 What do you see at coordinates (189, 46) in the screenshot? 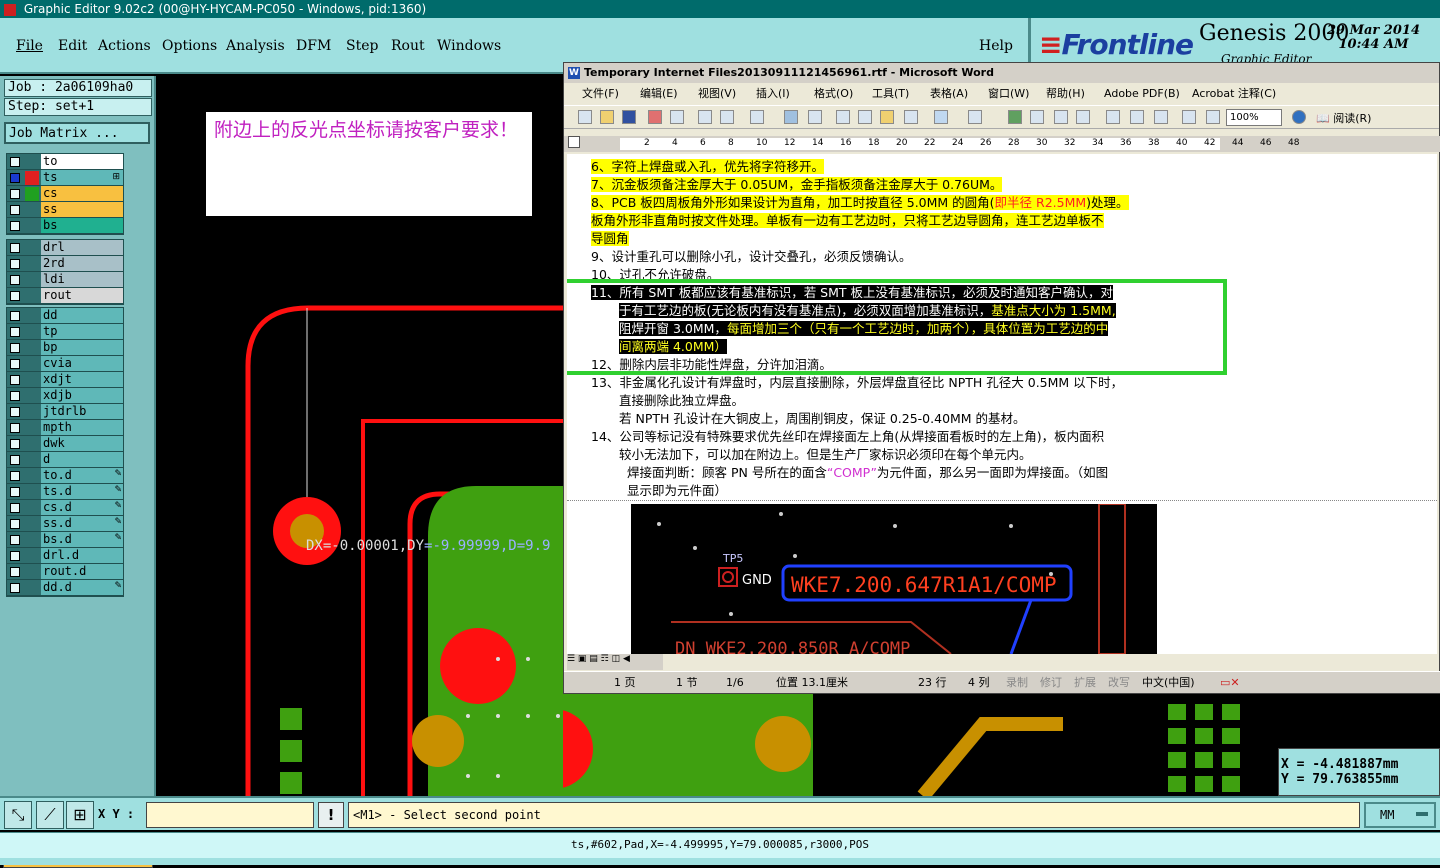
I see `menu-options: Options` at bounding box center [189, 46].